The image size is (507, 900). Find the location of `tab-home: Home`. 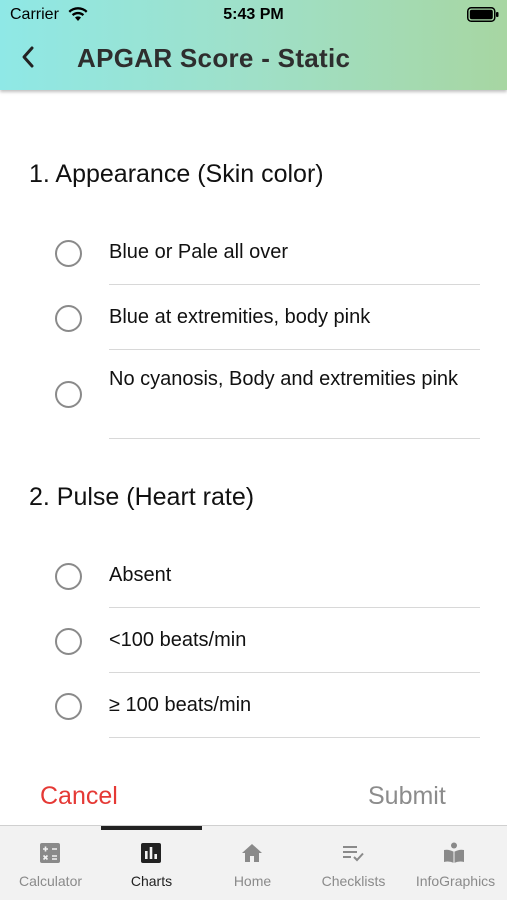

tab-home: Home is located at coordinates (252, 863).